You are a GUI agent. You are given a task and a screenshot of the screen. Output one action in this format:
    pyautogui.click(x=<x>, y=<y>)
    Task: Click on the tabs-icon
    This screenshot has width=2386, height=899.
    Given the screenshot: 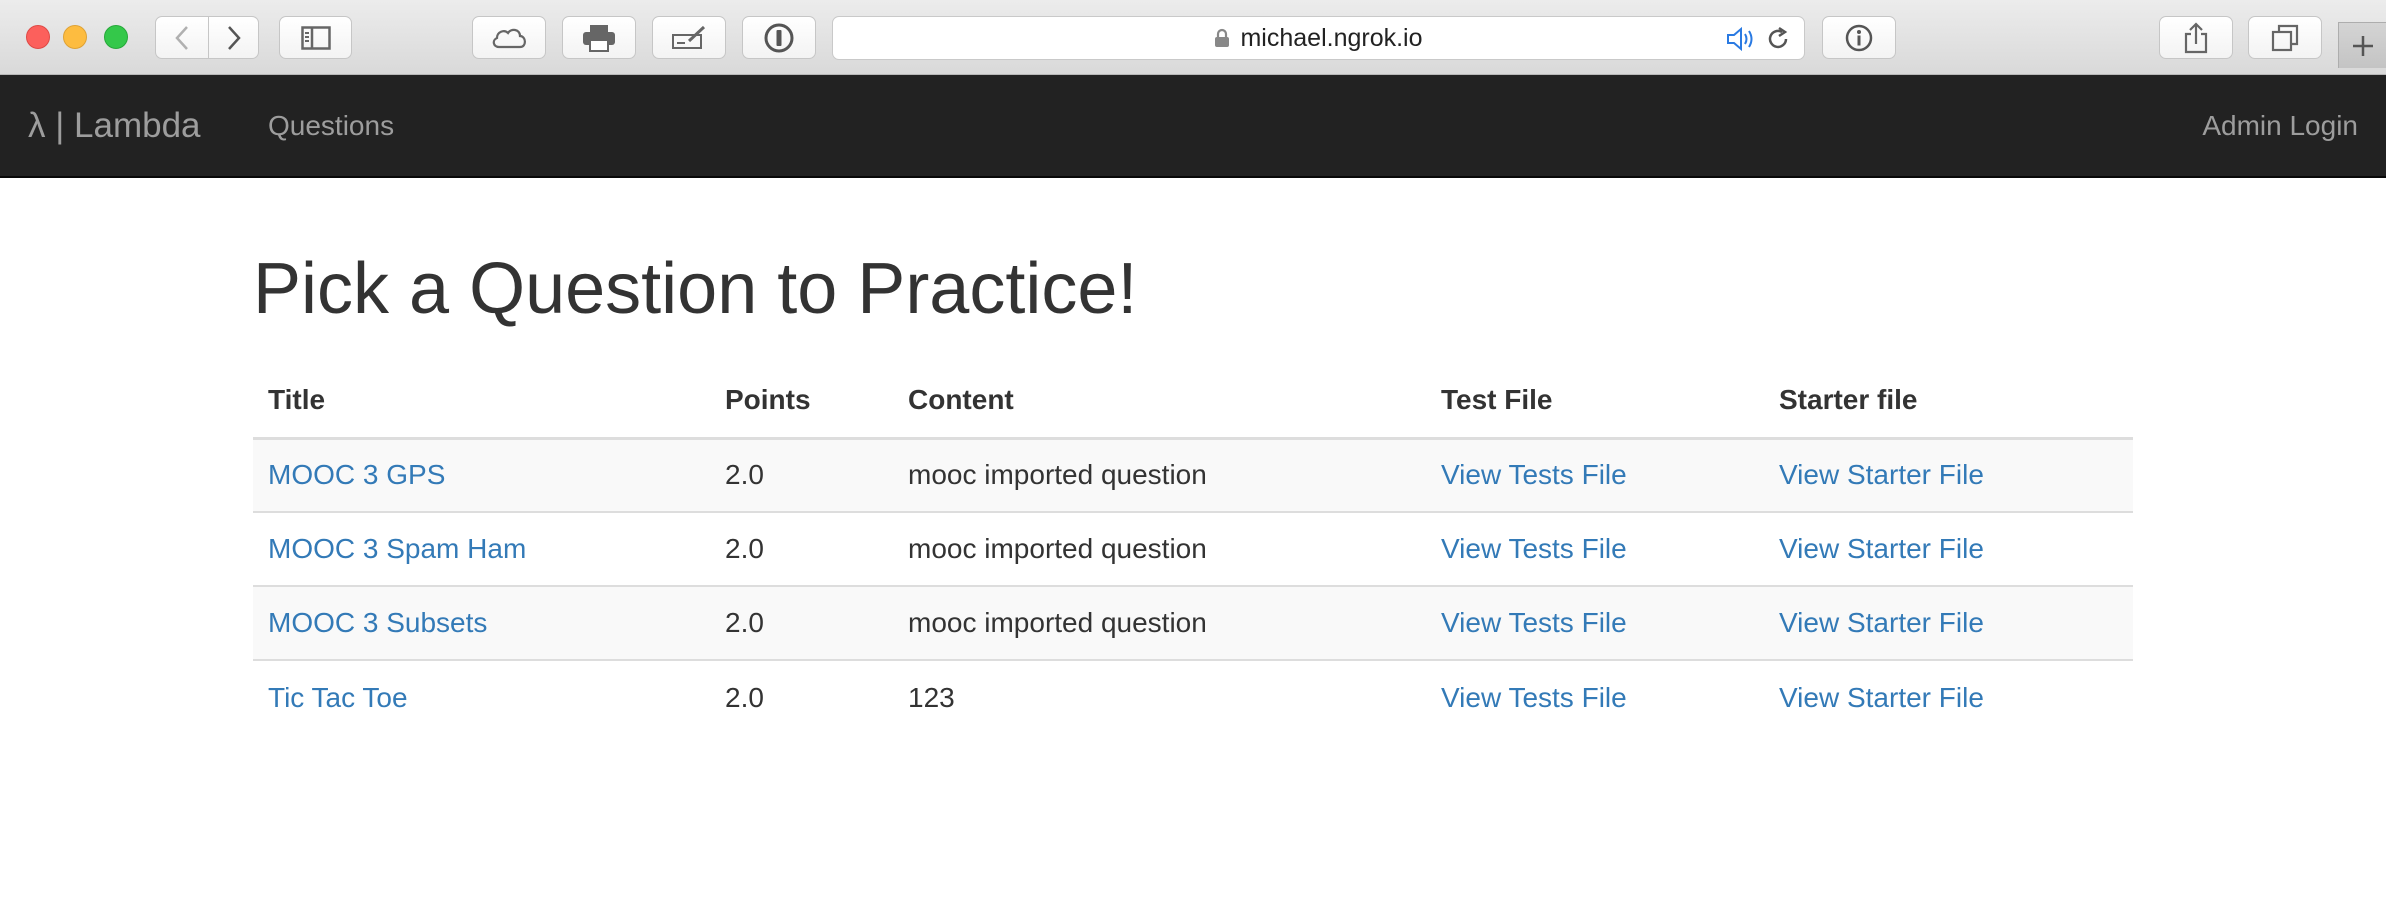 What is the action you would take?
    pyautogui.click(x=2285, y=37)
    